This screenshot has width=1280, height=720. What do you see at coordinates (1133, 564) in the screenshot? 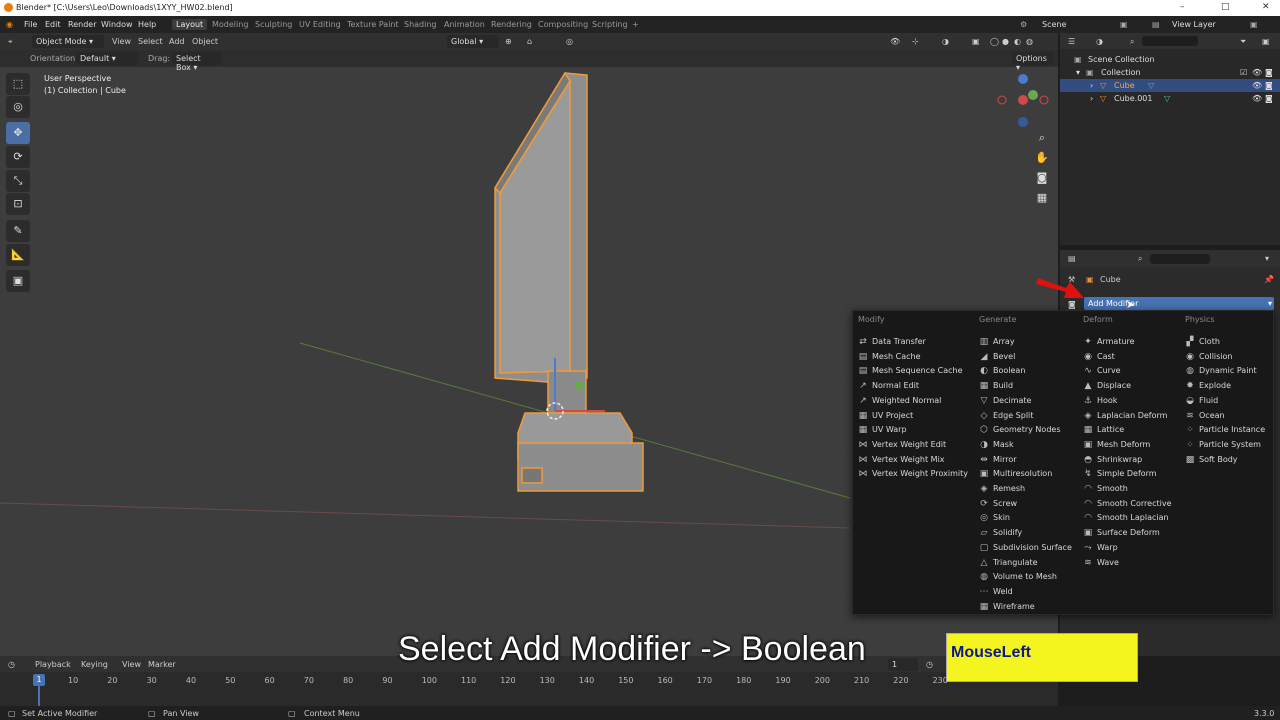
I see `modifier-item-wave: ≋ Wave` at bounding box center [1133, 564].